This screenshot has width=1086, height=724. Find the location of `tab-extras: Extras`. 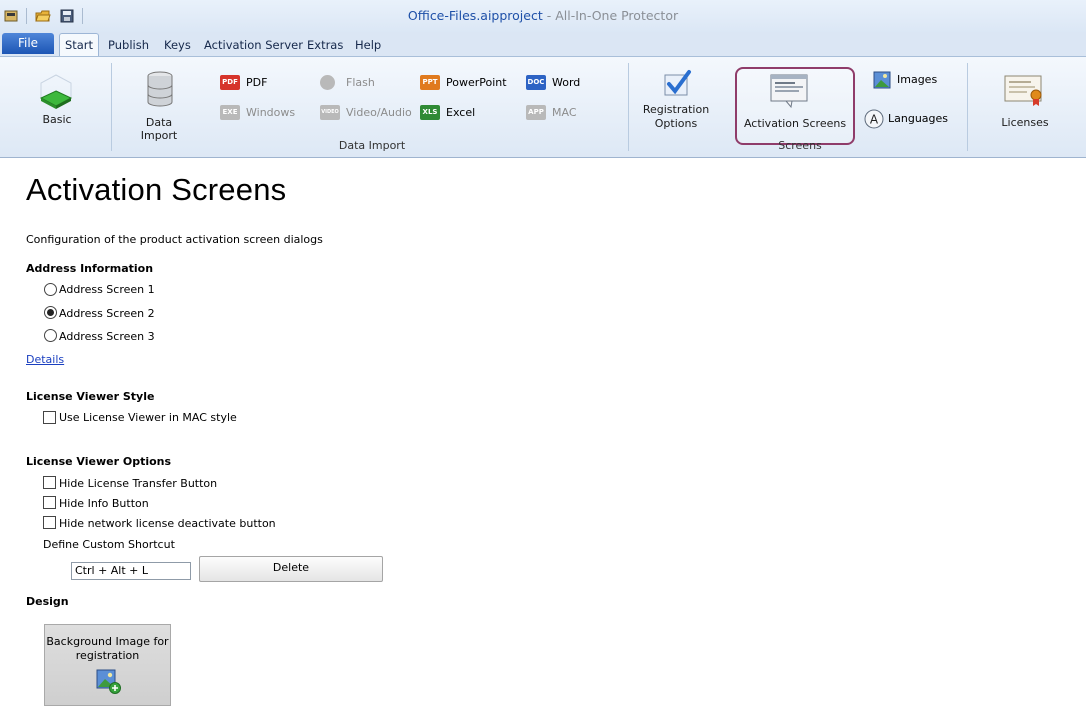

tab-extras: Extras is located at coordinates (325, 45).